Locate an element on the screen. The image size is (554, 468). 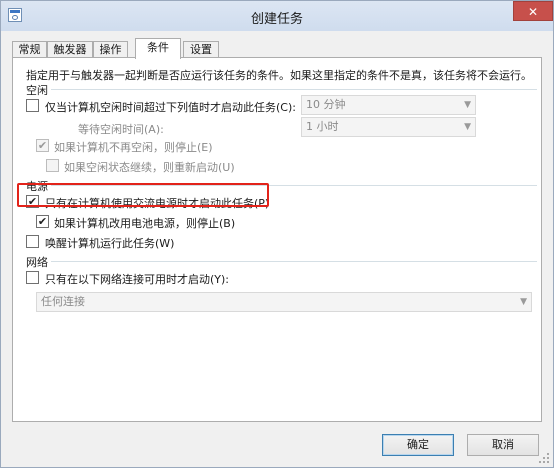
start-if-idle-checkbox is located at coordinates (32, 105).